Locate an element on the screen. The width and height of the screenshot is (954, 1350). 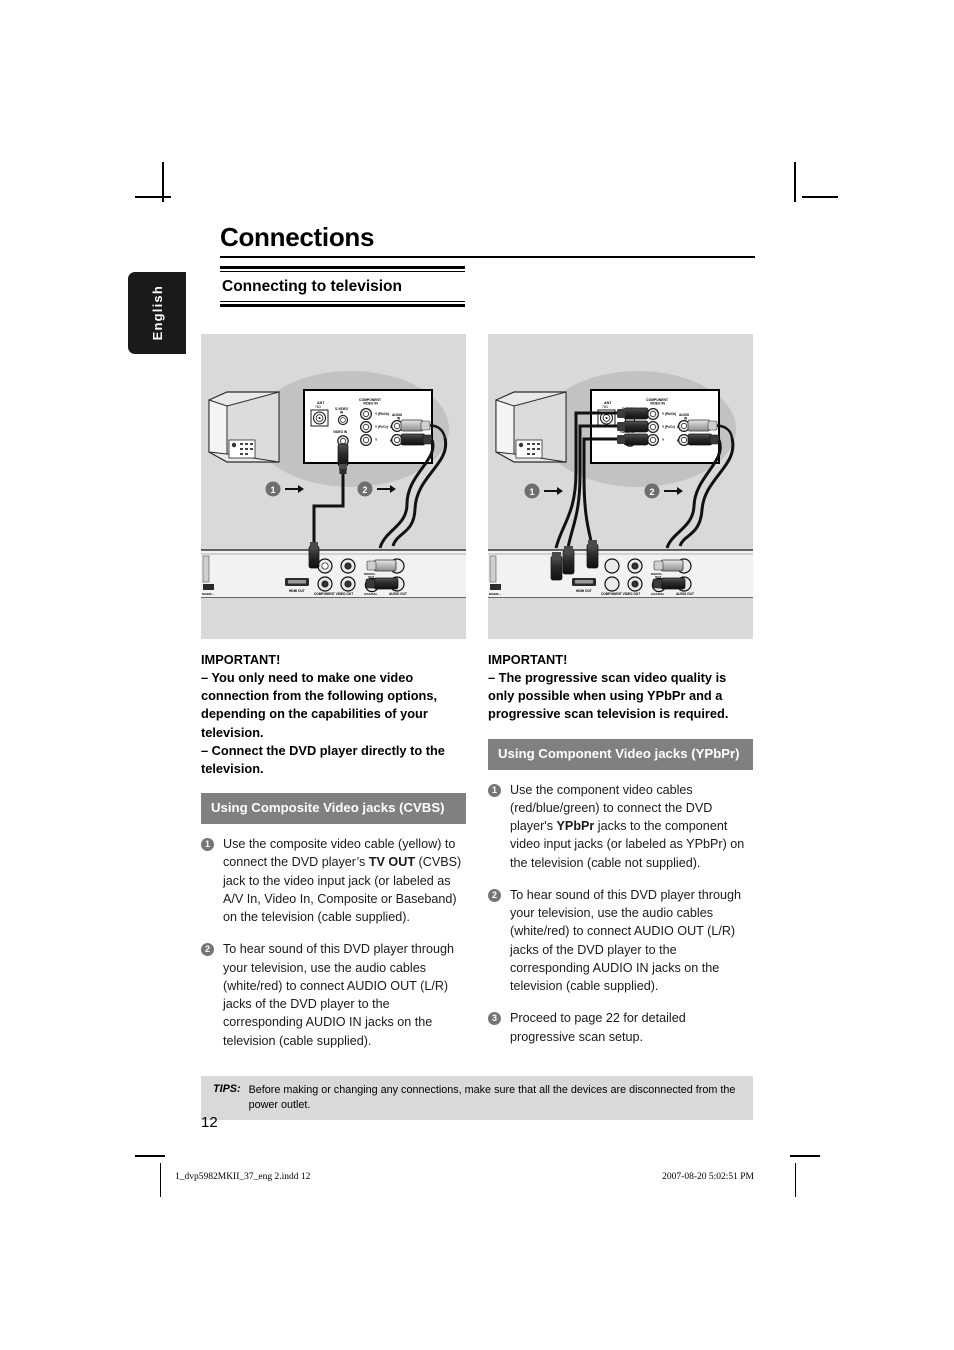
crop-mark-top-left-h is located at coordinates (153, 197).